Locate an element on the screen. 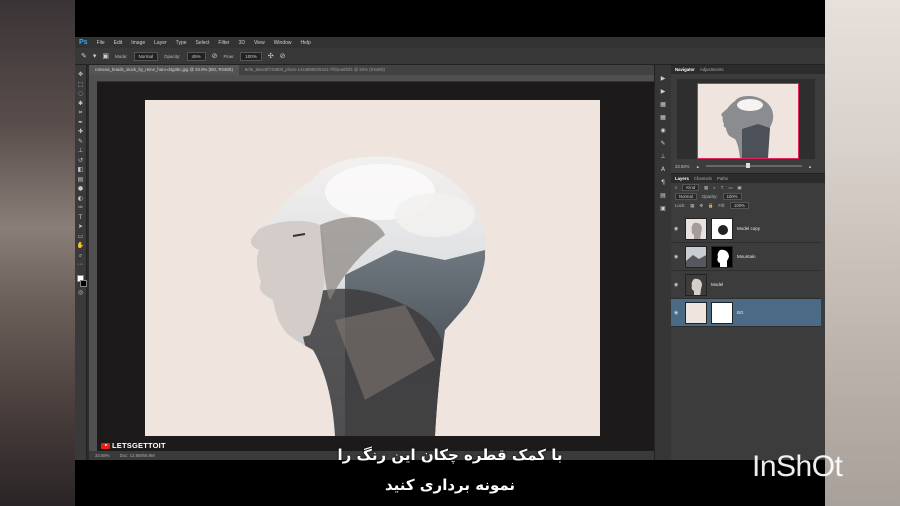 This screenshot has height=506, width=900. nav-zoom-value: 33.88% is located at coordinates (682, 166).